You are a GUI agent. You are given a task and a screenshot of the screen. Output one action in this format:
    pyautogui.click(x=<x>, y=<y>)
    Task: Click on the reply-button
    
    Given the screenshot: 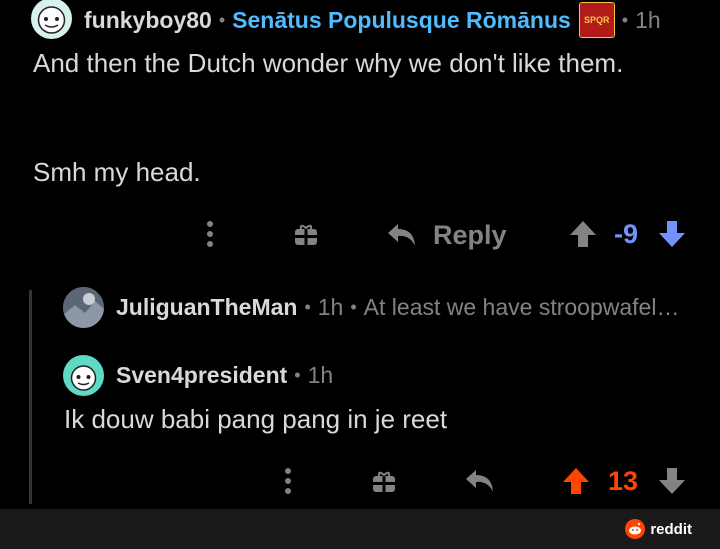 What is the action you would take?
    pyautogui.click(x=480, y=481)
    